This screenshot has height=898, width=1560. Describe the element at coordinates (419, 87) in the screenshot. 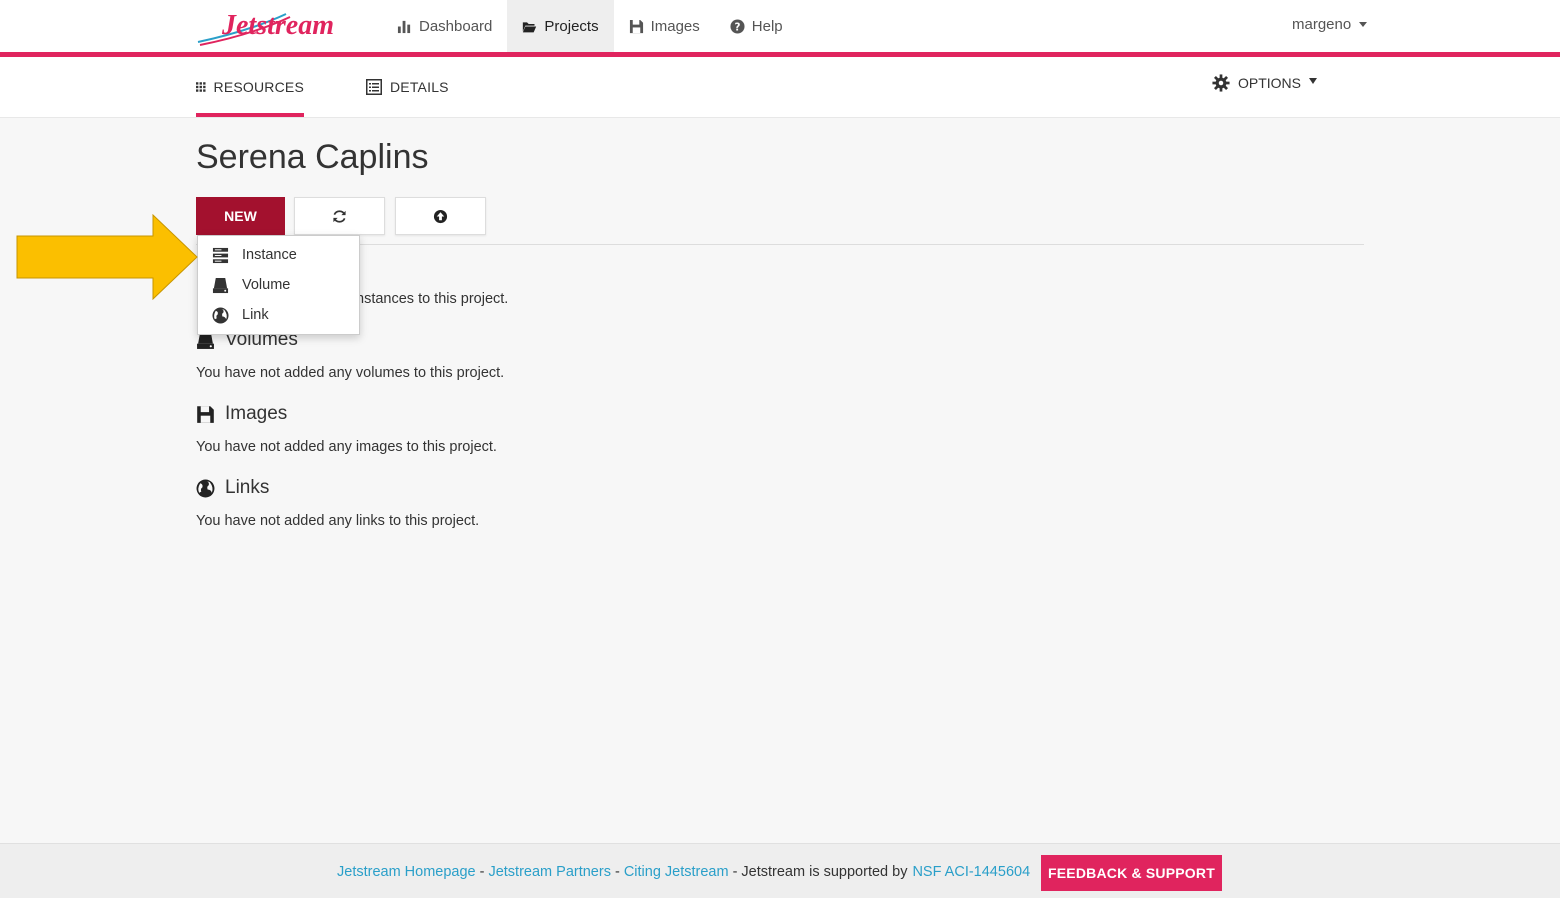

I see `tab-details-label: DETAILS` at that location.